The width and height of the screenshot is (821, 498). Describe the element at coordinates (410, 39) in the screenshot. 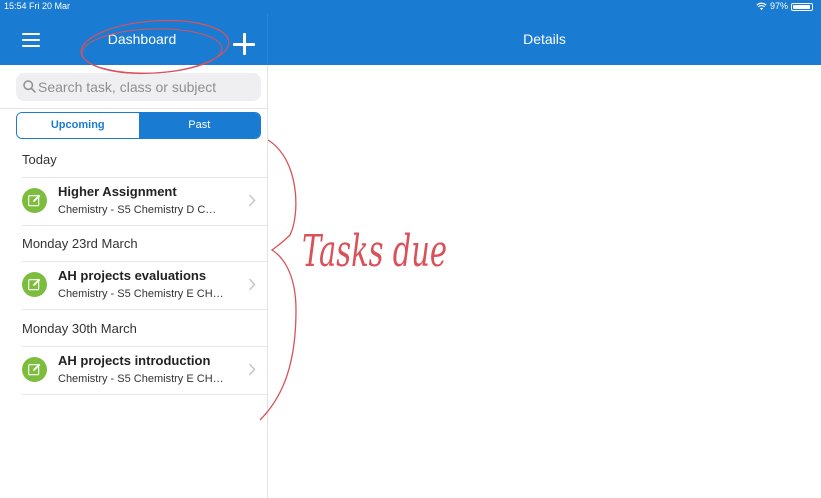

I see `nav-header: Dashboard Details` at that location.